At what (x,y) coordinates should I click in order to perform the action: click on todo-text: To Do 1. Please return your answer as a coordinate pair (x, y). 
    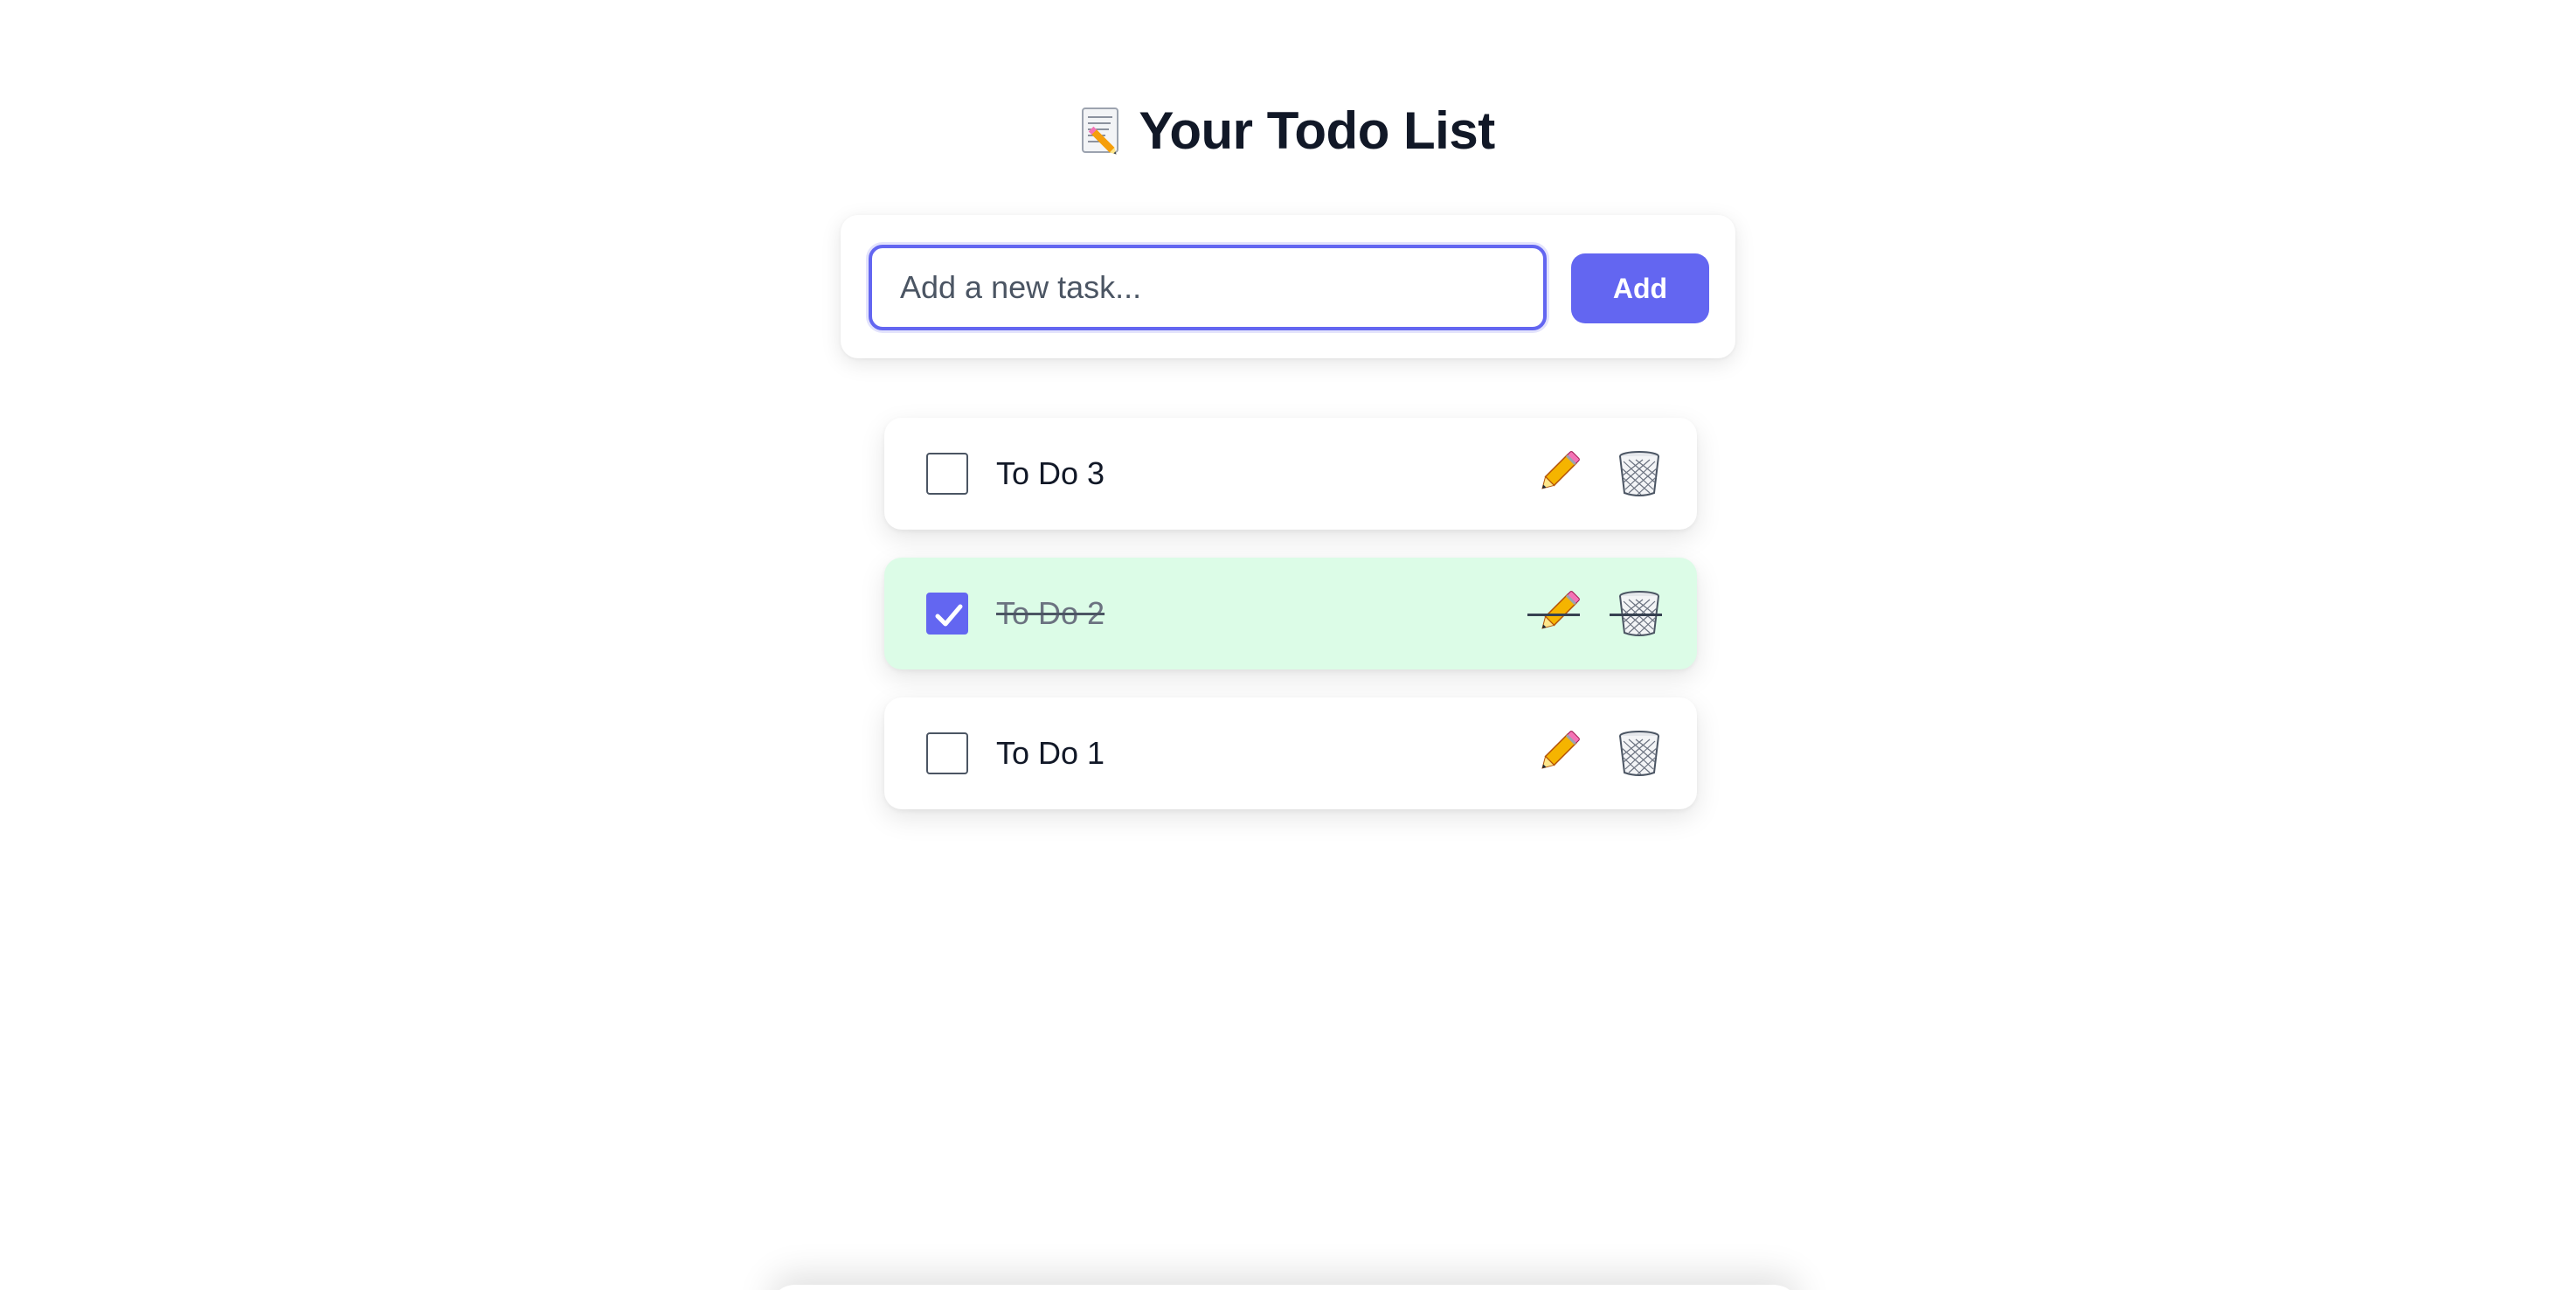
    Looking at the image, I should click on (1050, 753).